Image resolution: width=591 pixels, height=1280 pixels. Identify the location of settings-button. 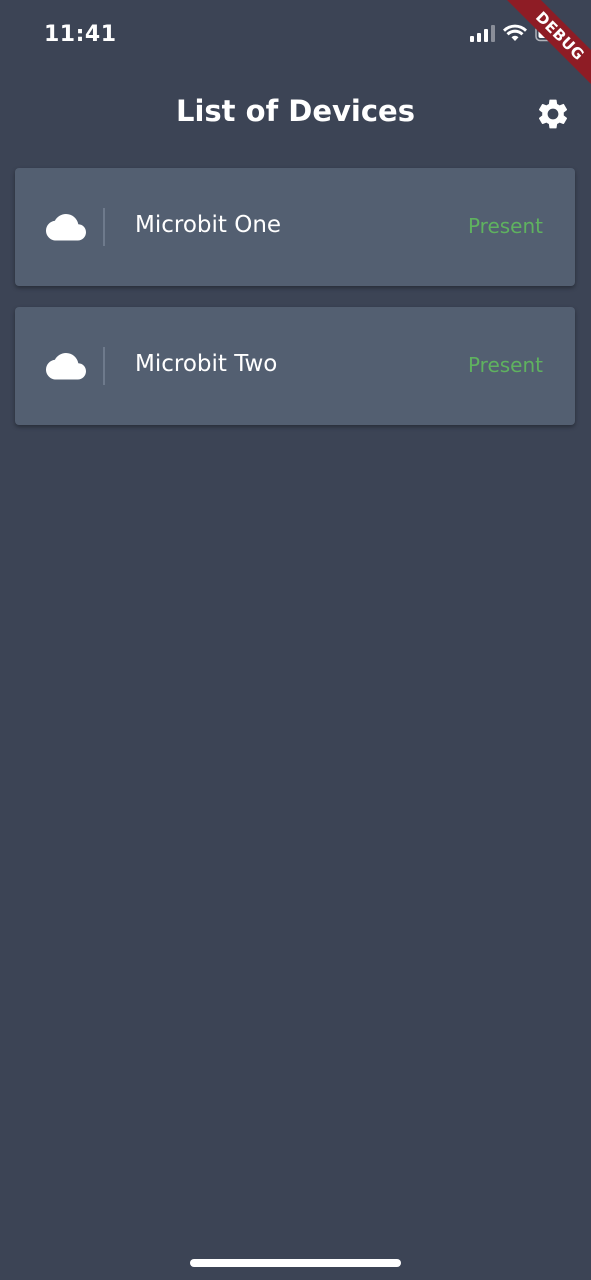
(553, 114).